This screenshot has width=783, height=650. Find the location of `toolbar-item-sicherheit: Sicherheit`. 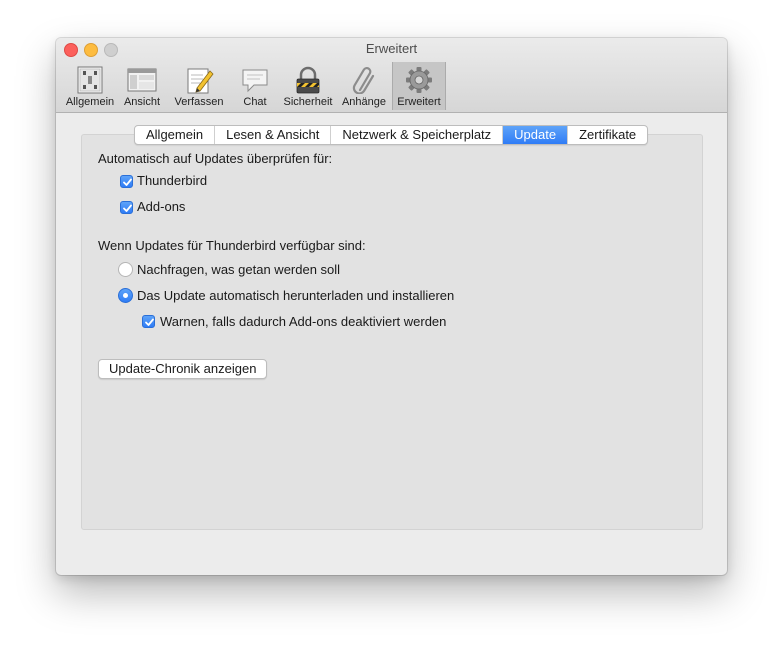

toolbar-item-sicherheit: Sicherheit is located at coordinates (308, 86).